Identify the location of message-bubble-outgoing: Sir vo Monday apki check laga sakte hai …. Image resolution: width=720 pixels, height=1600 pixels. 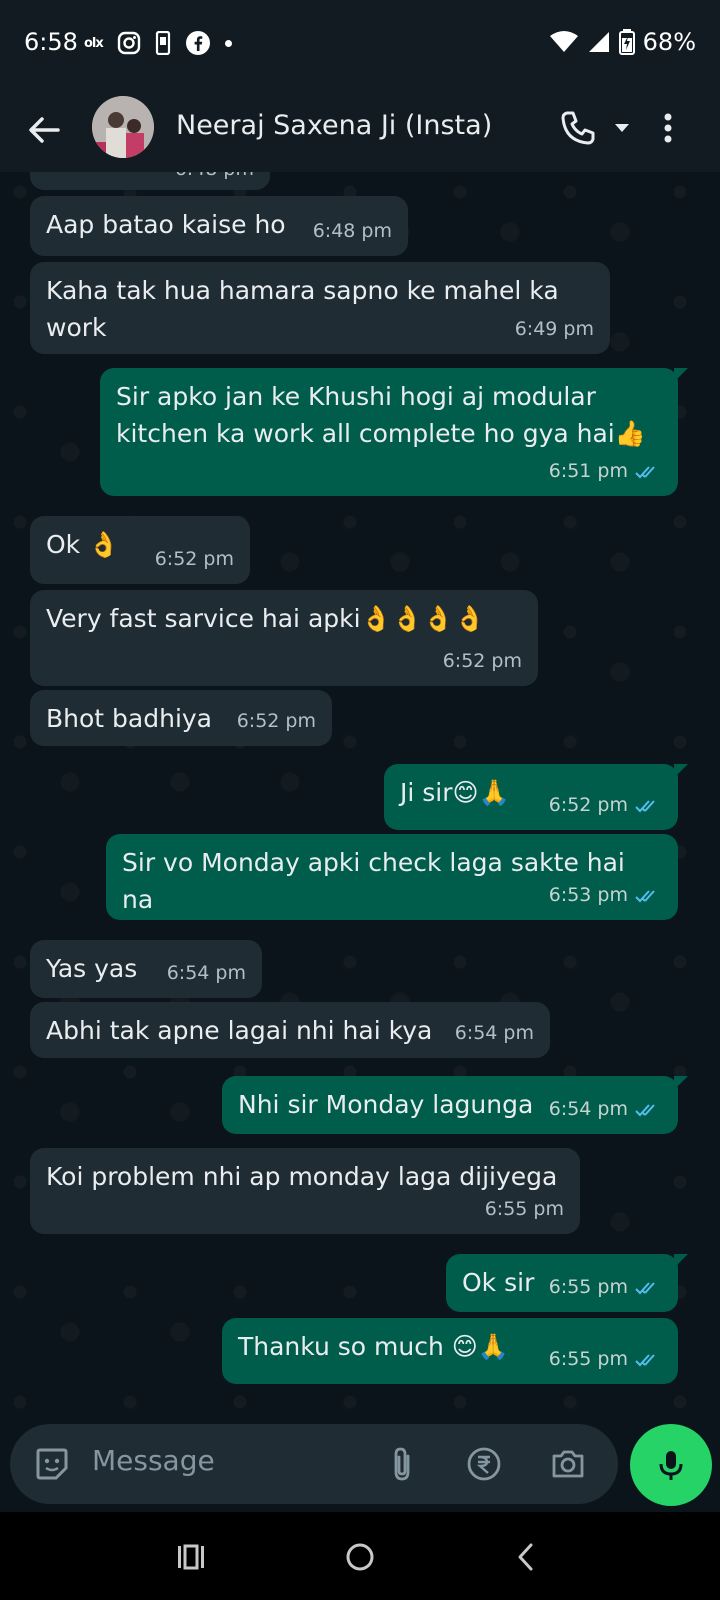
(392, 877).